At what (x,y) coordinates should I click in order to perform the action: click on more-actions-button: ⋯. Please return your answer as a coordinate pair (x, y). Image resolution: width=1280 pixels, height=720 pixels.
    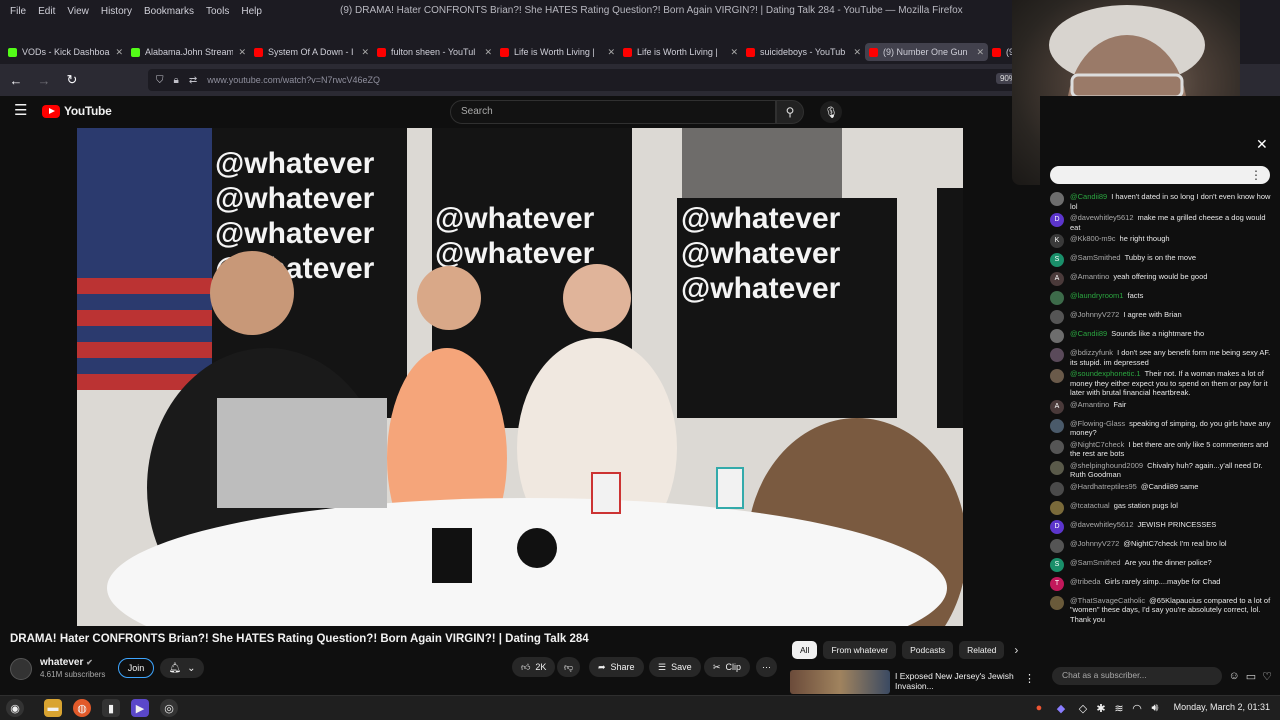
    Looking at the image, I should click on (766, 667).